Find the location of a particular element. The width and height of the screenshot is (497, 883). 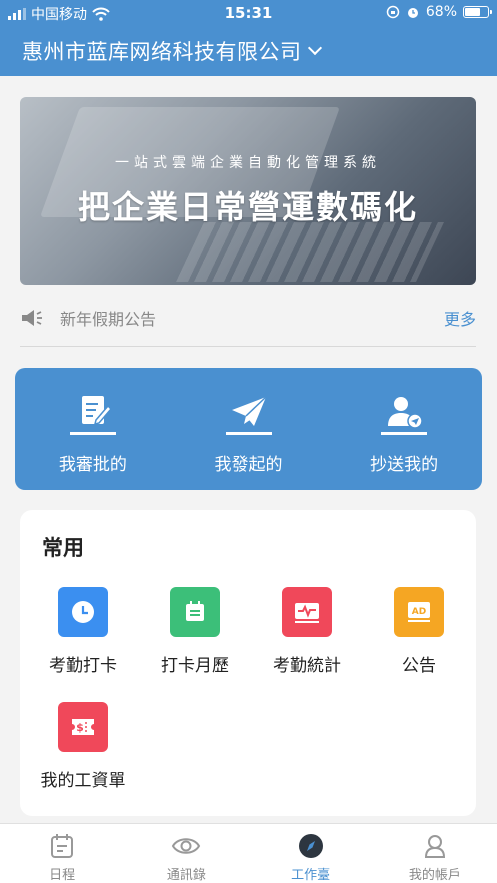

user-send-icon is located at coordinates (404, 416).